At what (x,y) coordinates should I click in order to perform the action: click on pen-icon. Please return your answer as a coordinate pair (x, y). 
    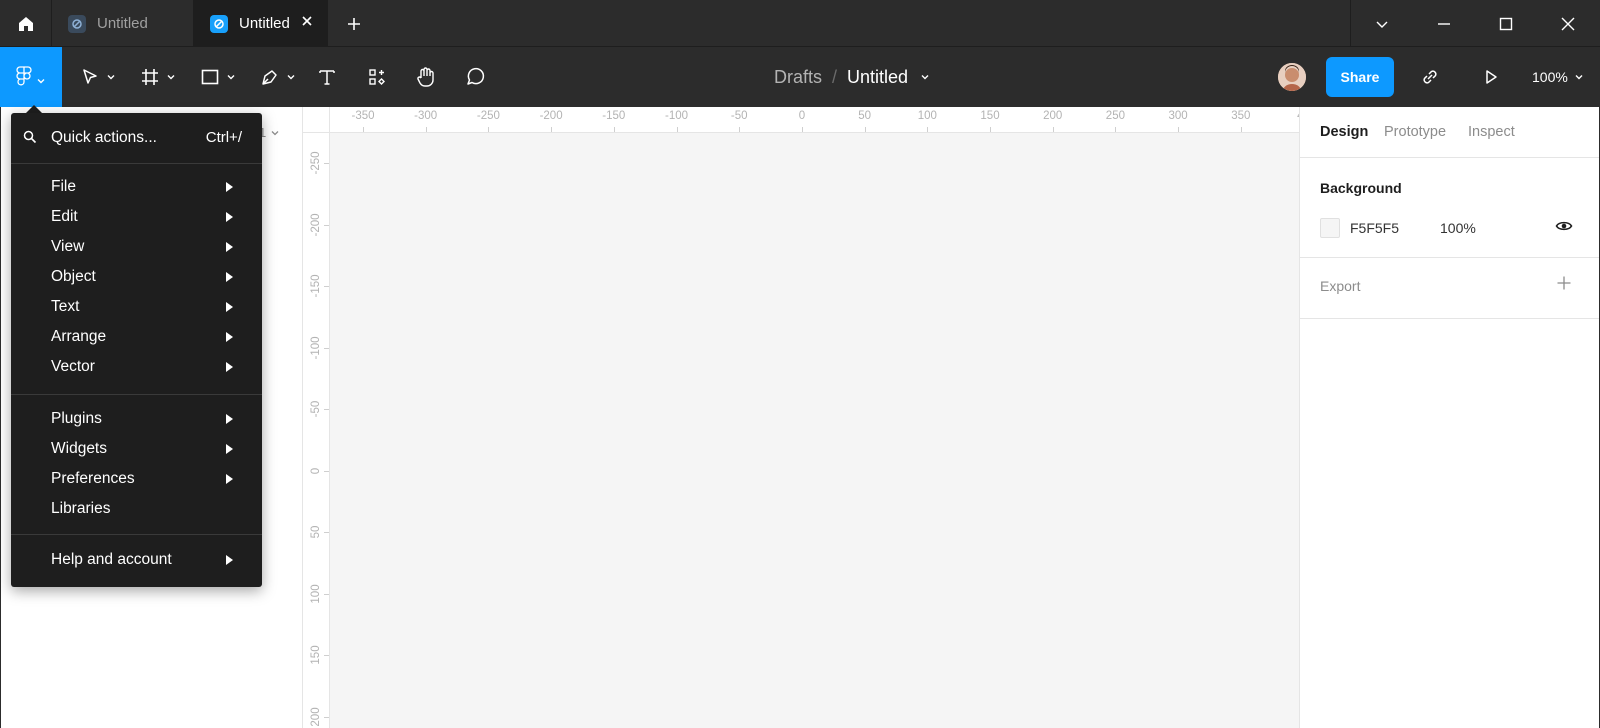
    Looking at the image, I should click on (269, 77).